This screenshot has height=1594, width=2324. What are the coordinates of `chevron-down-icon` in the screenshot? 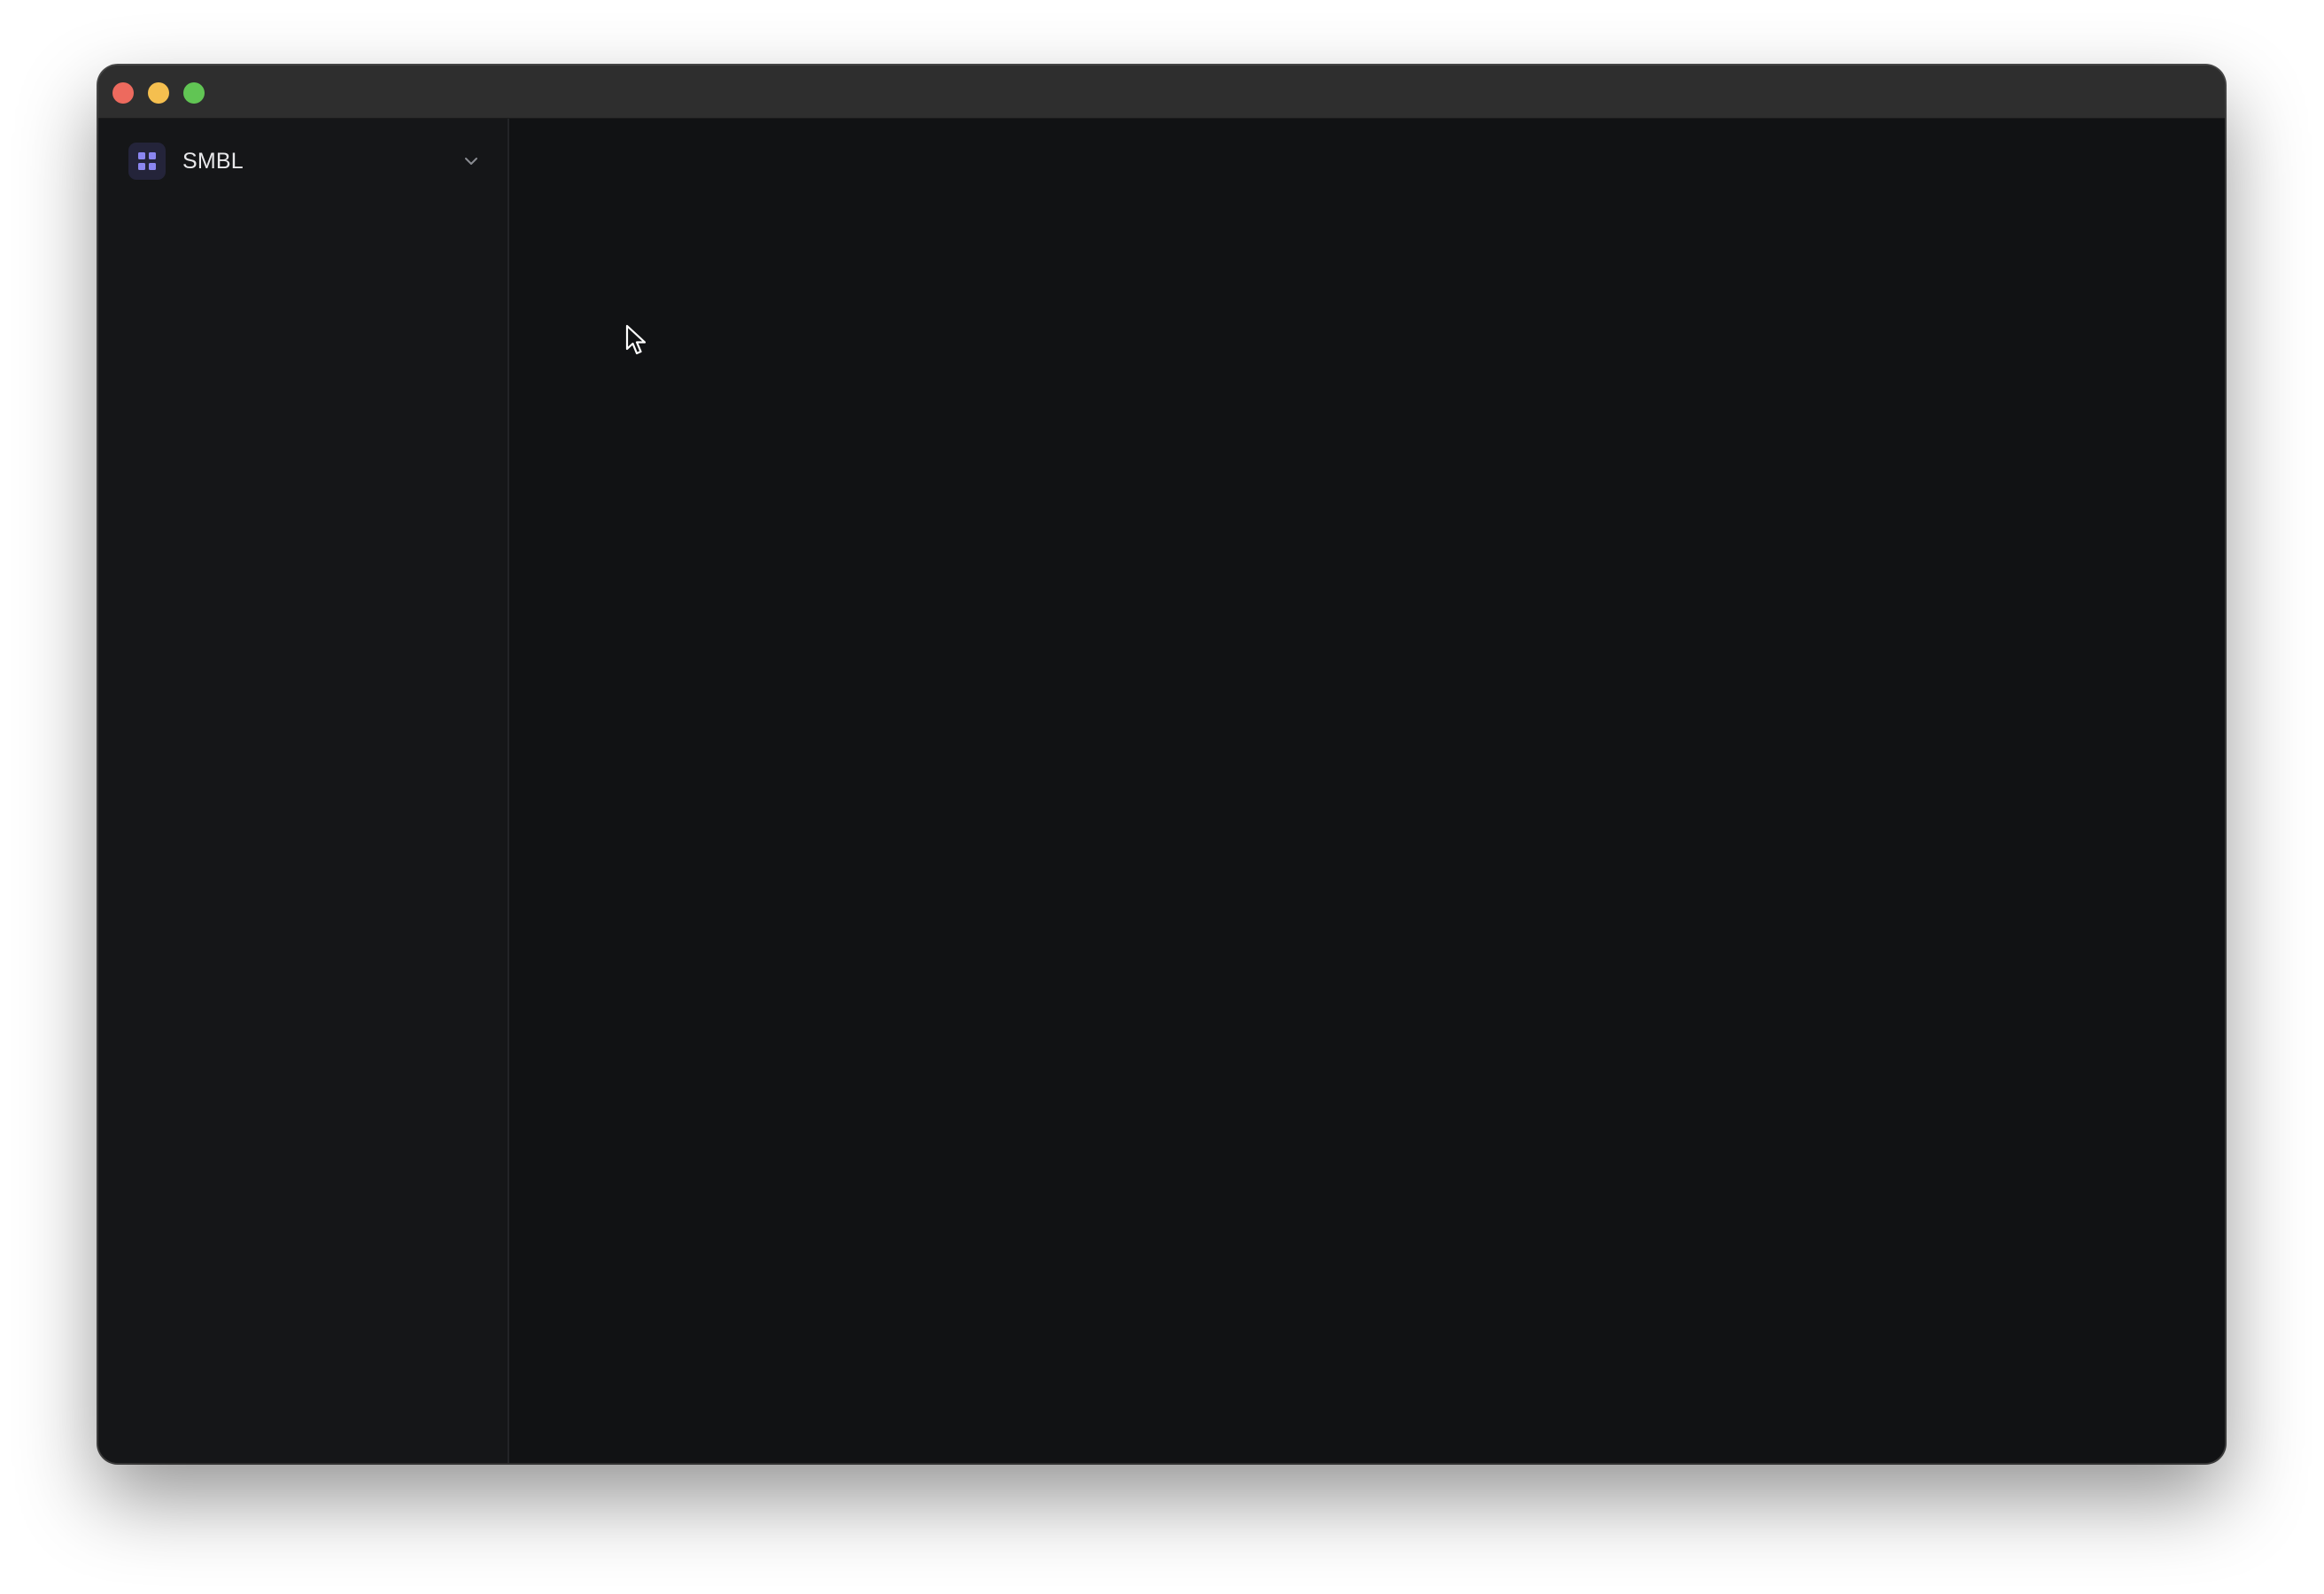 It's located at (471, 161).